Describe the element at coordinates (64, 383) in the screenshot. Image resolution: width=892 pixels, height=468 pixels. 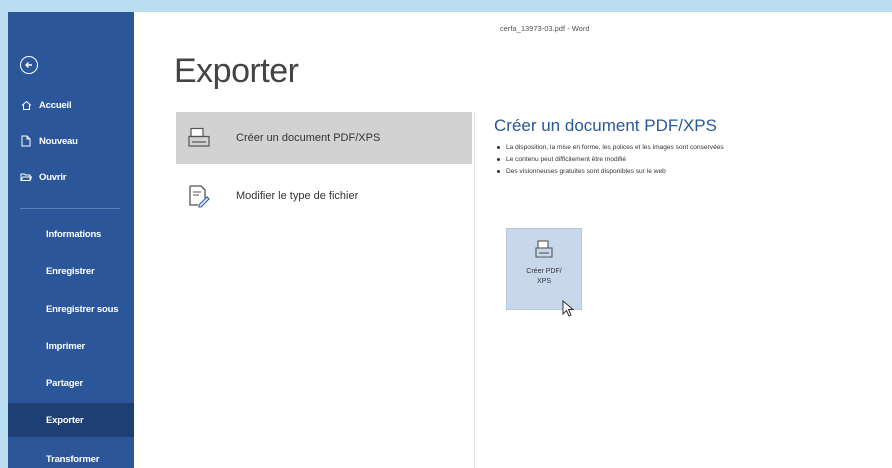
I see `sidebar-item-label: Partager` at that location.